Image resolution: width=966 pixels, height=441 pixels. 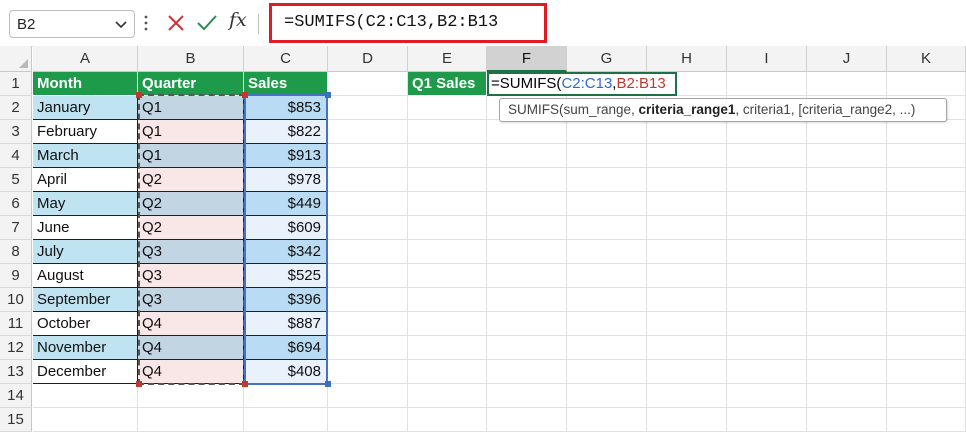 What do you see at coordinates (85, 228) in the screenshot?
I see `month-cell: June` at bounding box center [85, 228].